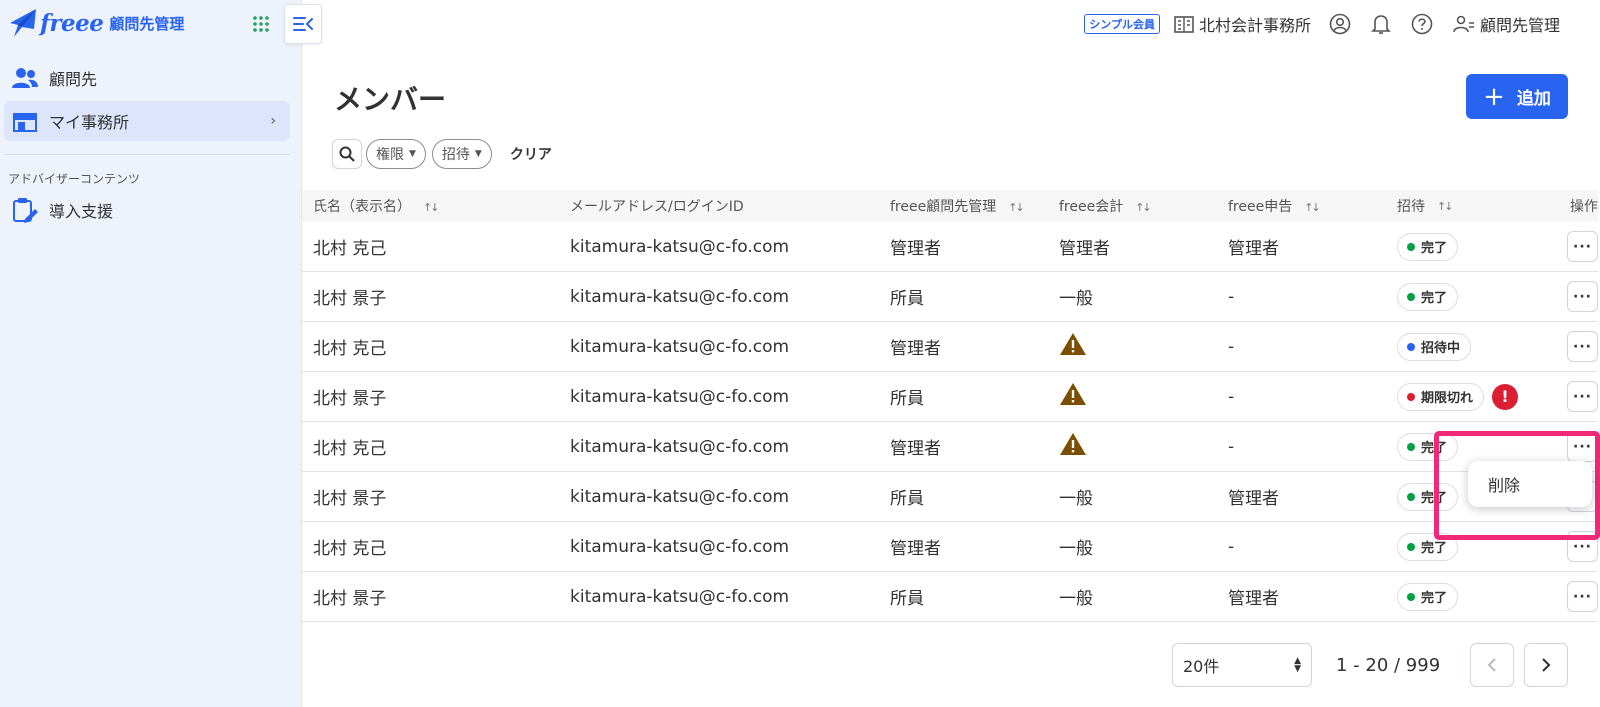  Describe the element at coordinates (950, 297) in the screenshot. I see `table-row: 北村 景子 kitamura-katsu@c-fo.com 所員 一般 - 完了 ···` at that location.